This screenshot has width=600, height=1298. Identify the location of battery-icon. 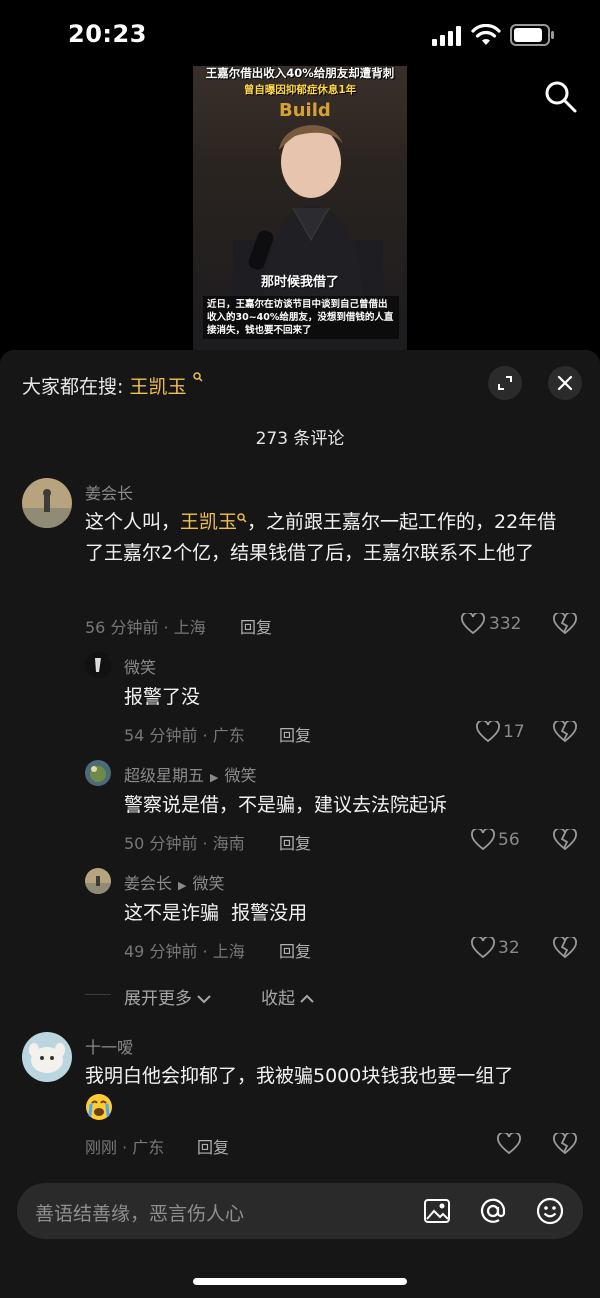
(532, 35).